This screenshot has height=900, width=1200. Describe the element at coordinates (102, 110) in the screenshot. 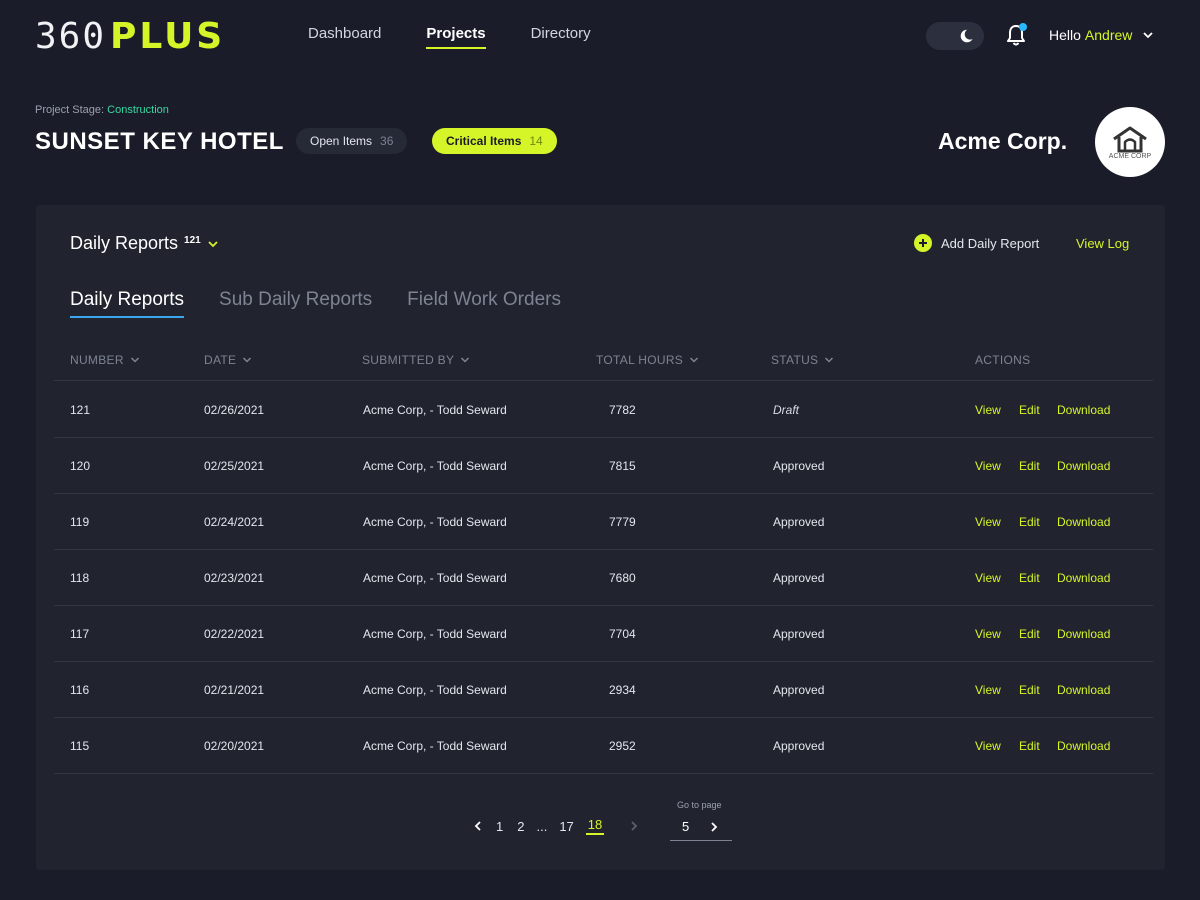

I see `project-stage: Project Stage: Construction` at that location.